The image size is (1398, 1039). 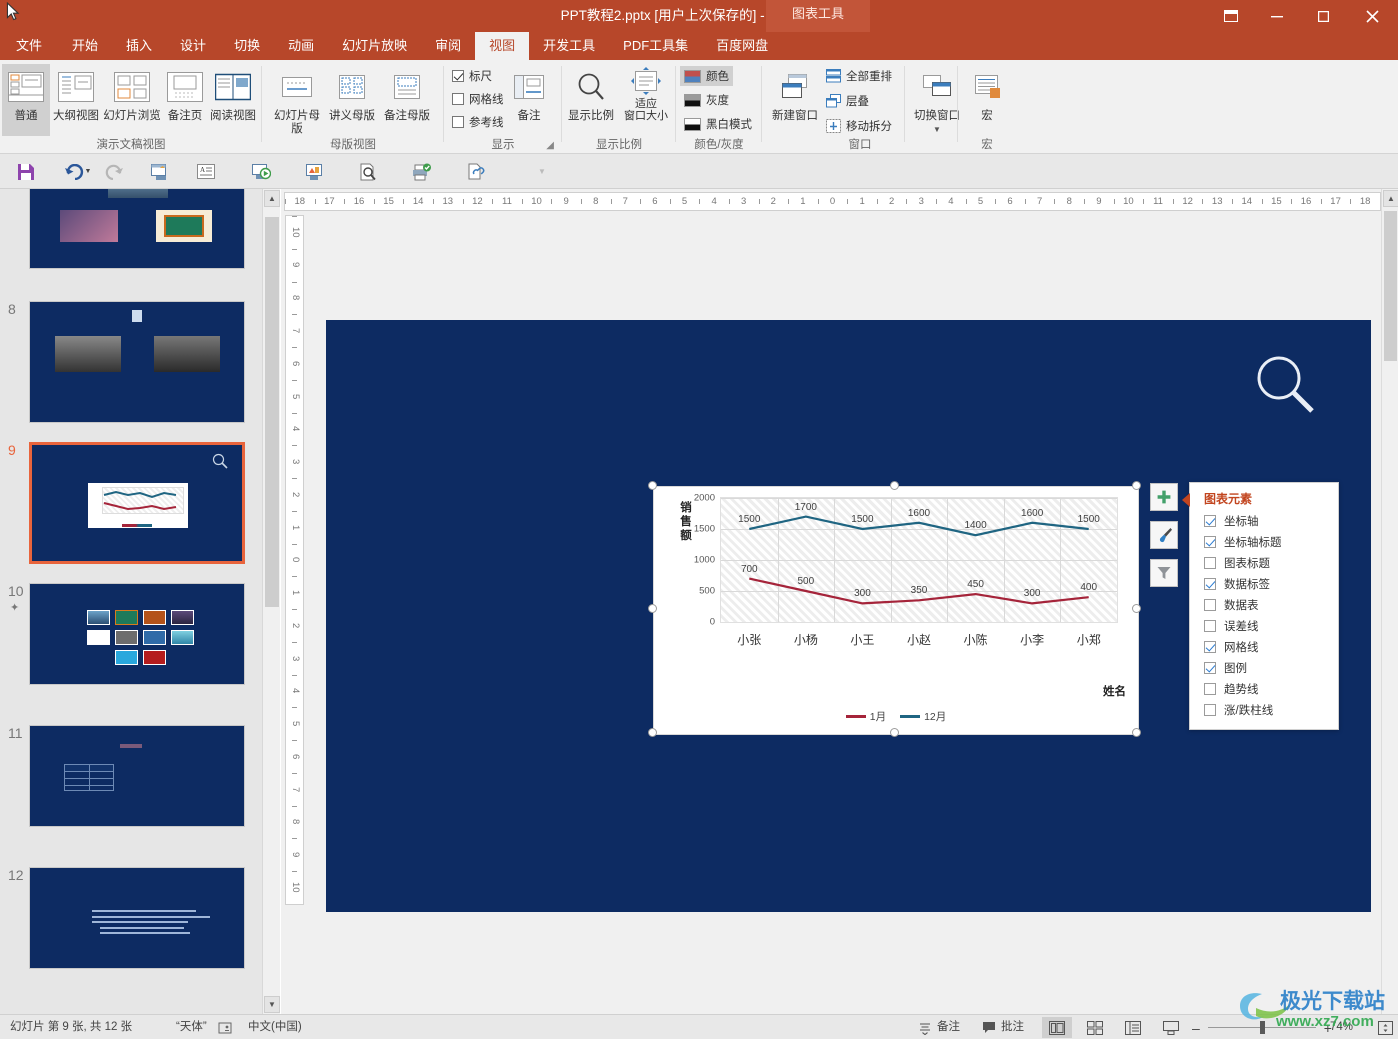 What do you see at coordinates (919, 526) in the screenshot?
I see `chart-series-line` at bounding box center [919, 526].